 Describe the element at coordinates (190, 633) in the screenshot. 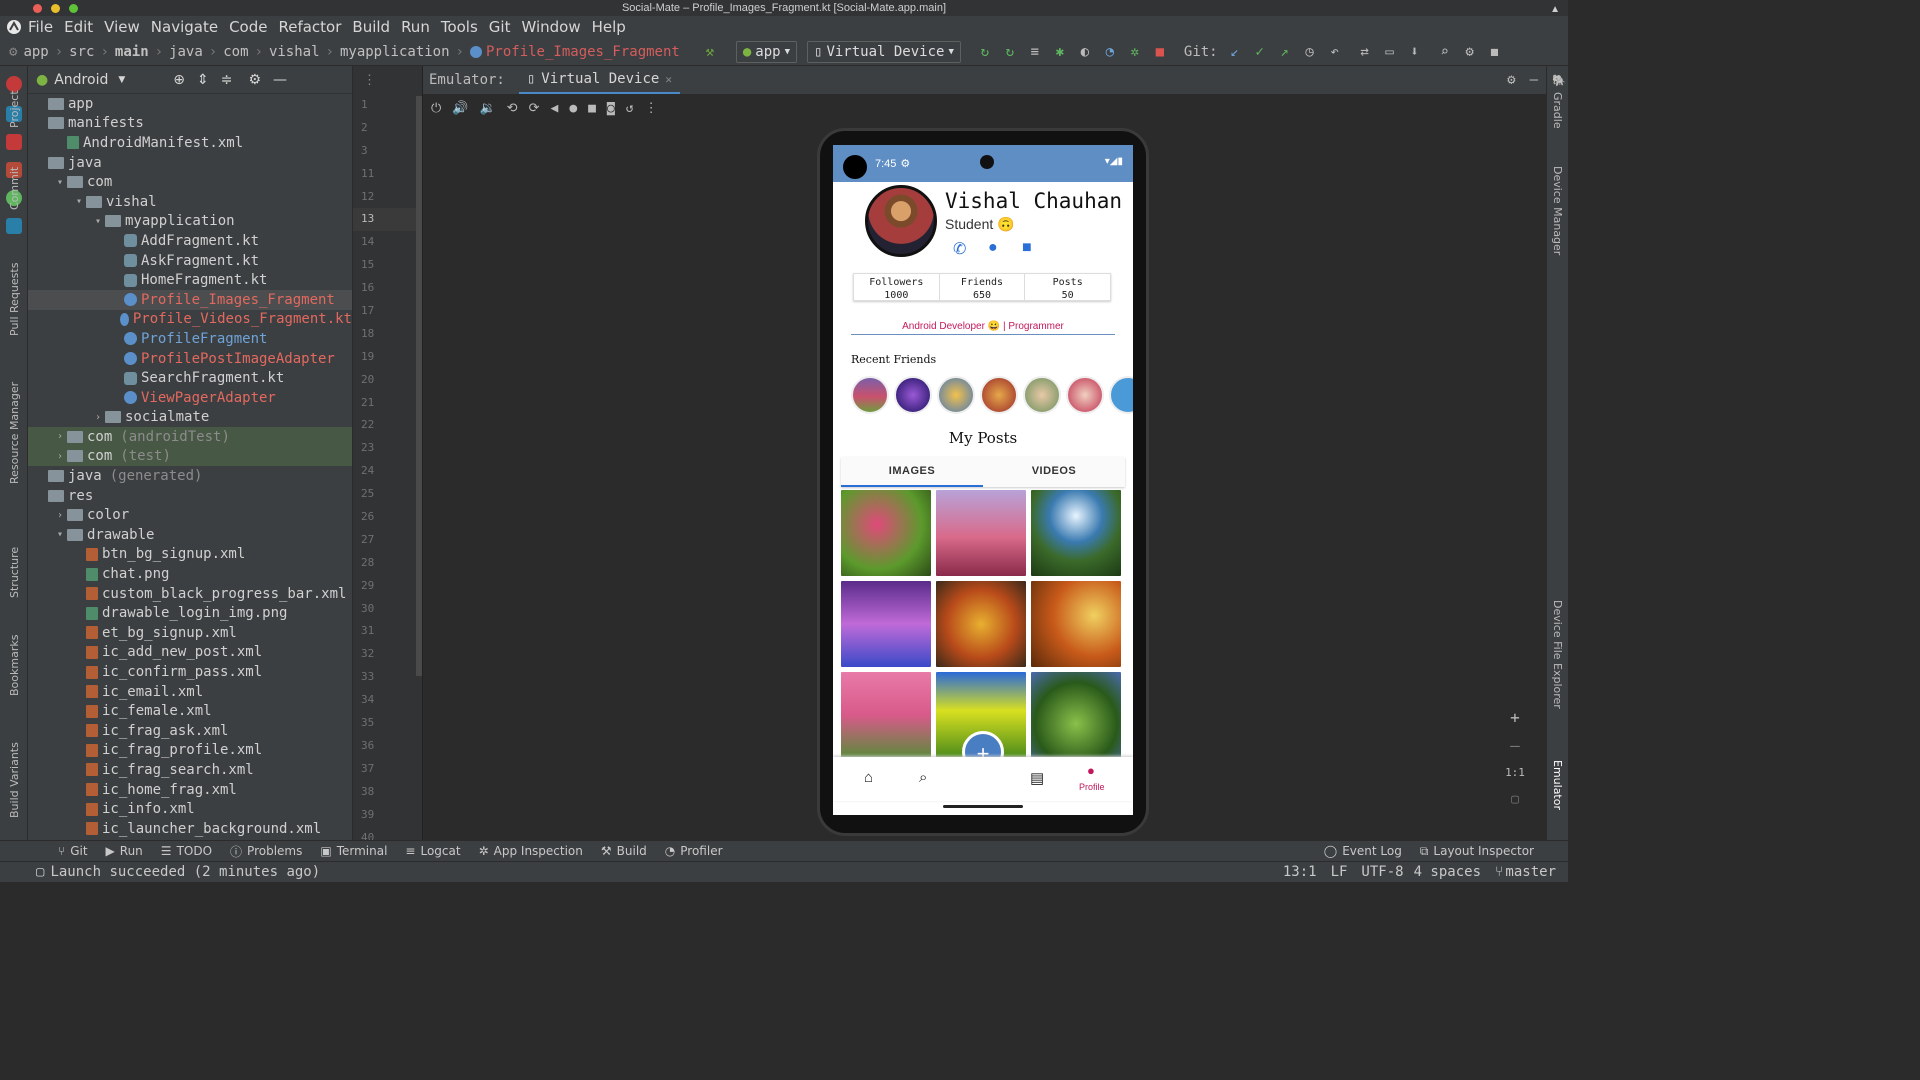

I see `tree-row: et_bg_signup.xml` at that location.